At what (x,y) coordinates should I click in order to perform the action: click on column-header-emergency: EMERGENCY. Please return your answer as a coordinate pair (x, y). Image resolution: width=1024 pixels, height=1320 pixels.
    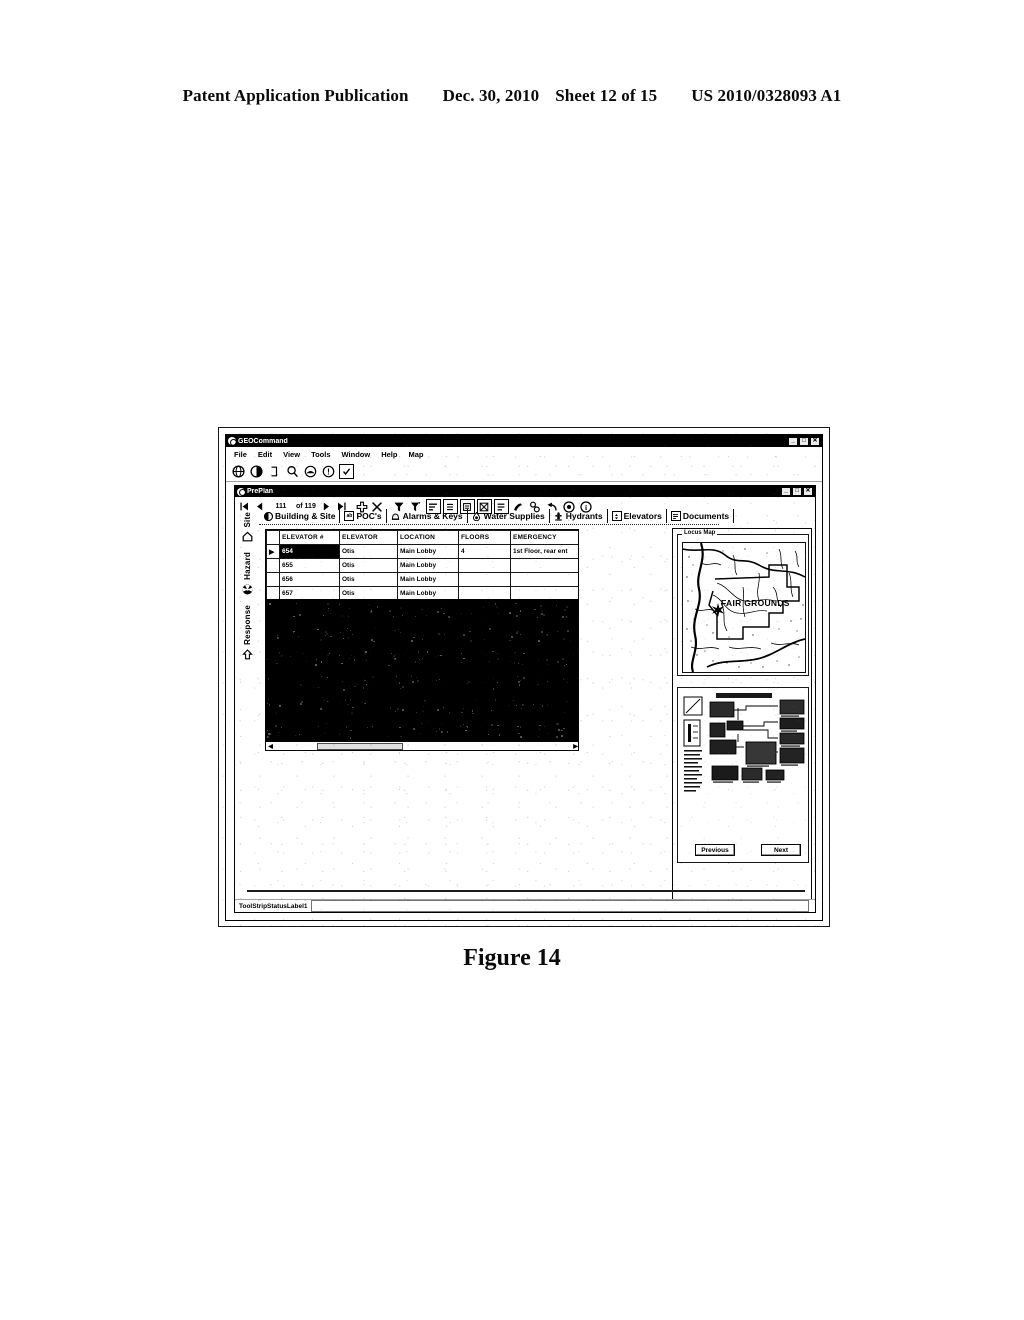
    Looking at the image, I should click on (544, 537).